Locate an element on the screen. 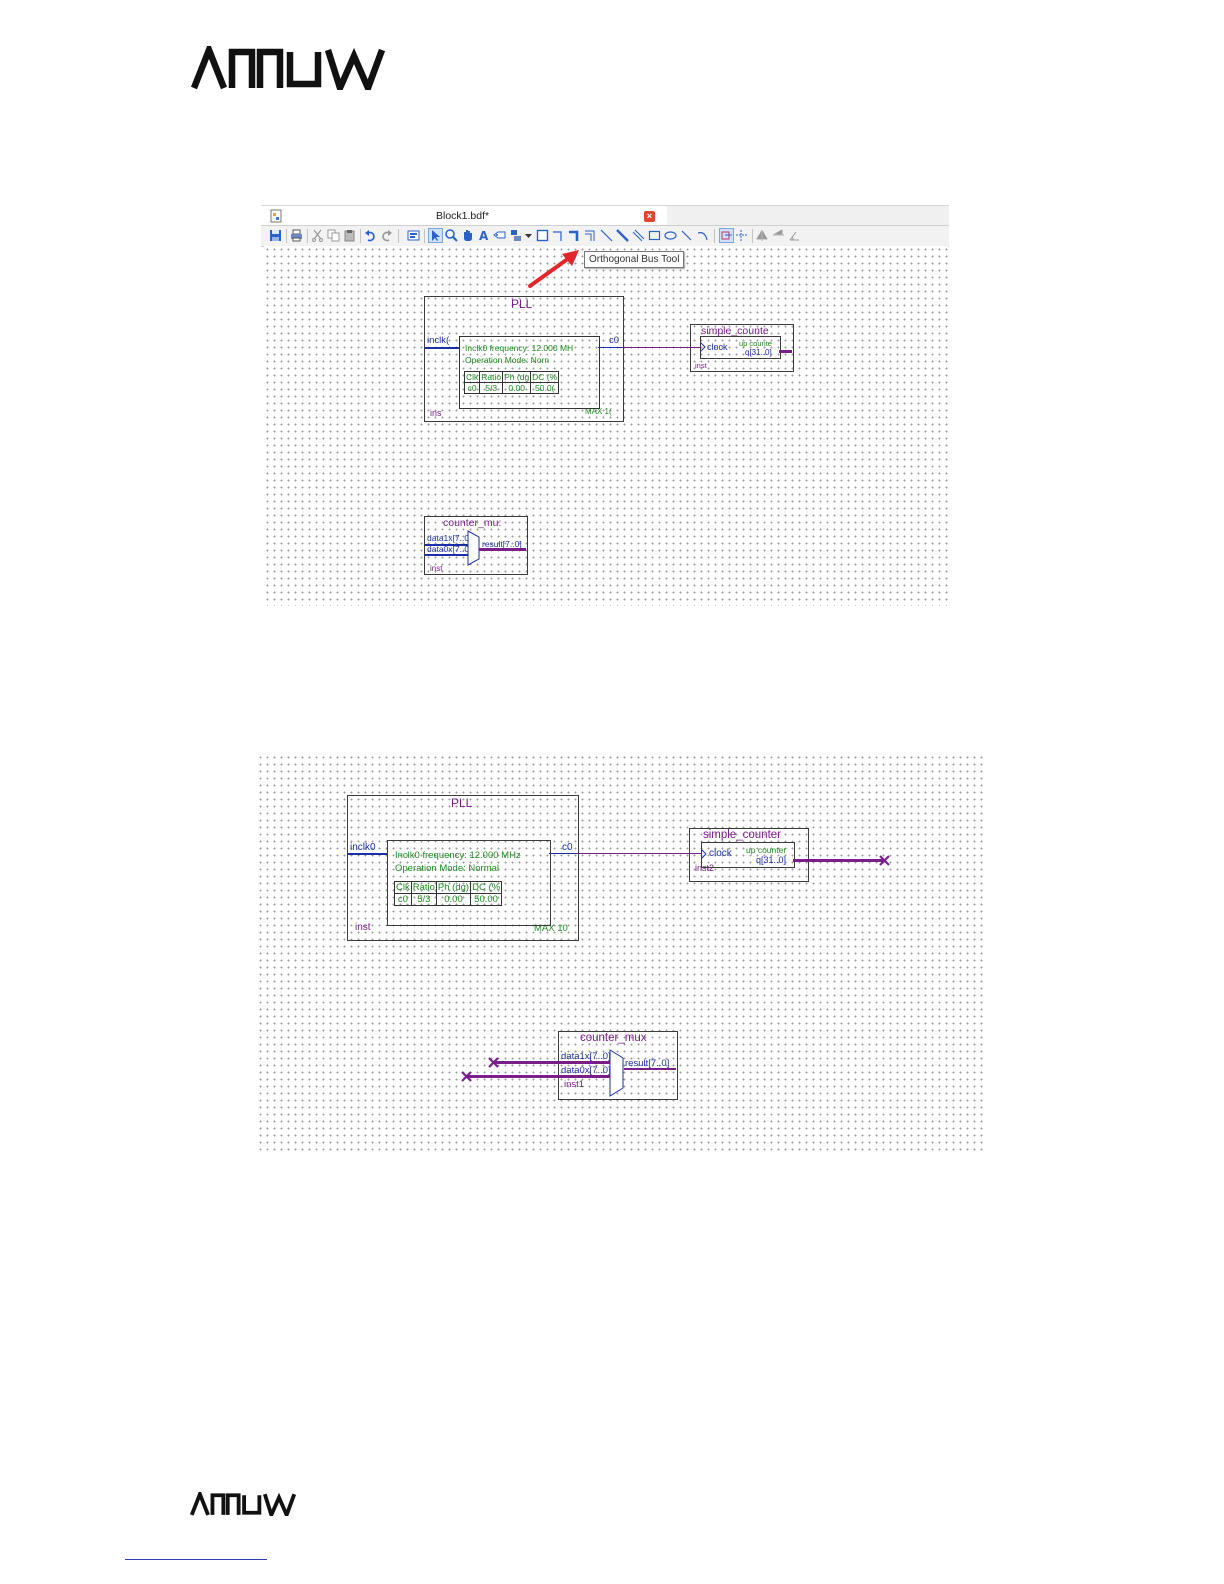 This screenshot has height=1584, width=1224. pll-header-clk: Clk is located at coordinates (472, 377).